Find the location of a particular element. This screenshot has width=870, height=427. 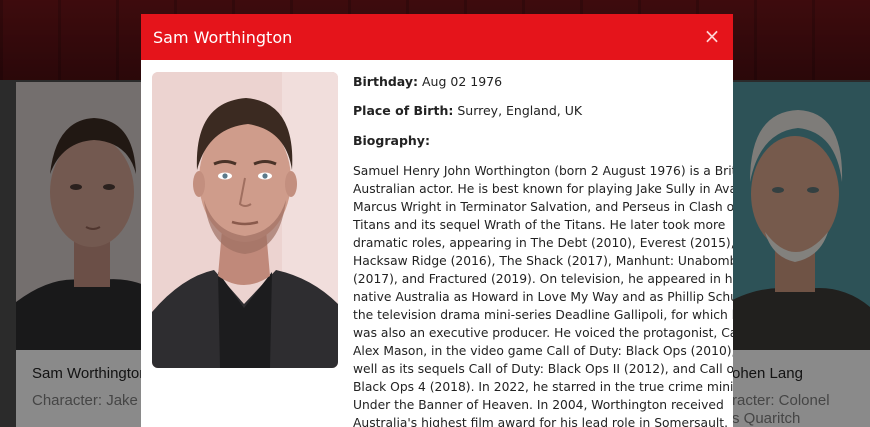

birthplace-row: Place of Birth: Surrey, England, UK is located at coordinates (467, 111).